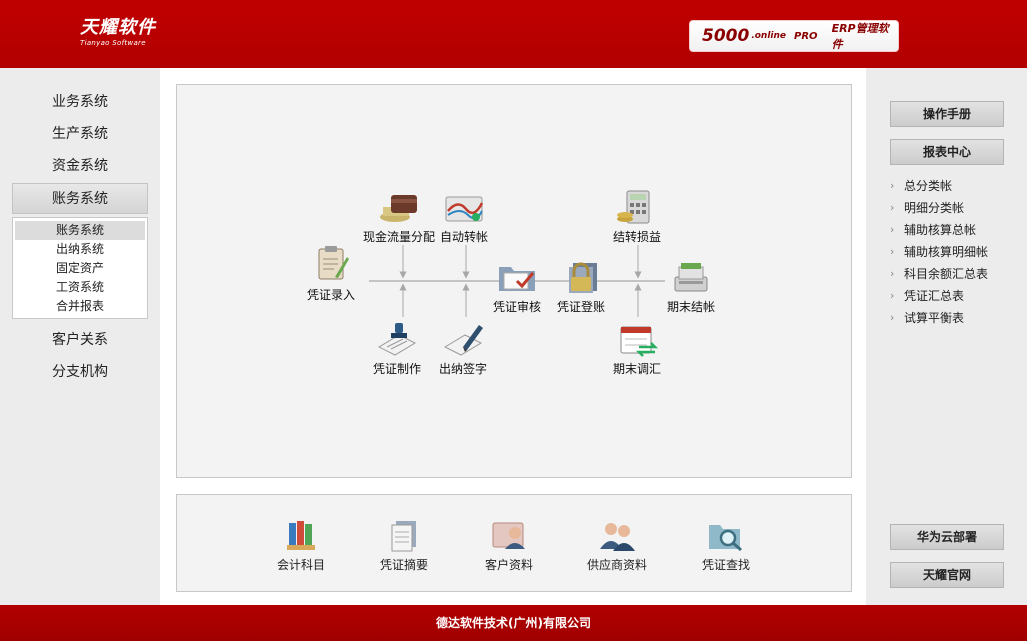  I want to click on report-link: › 总分类帐, so click(955, 186).